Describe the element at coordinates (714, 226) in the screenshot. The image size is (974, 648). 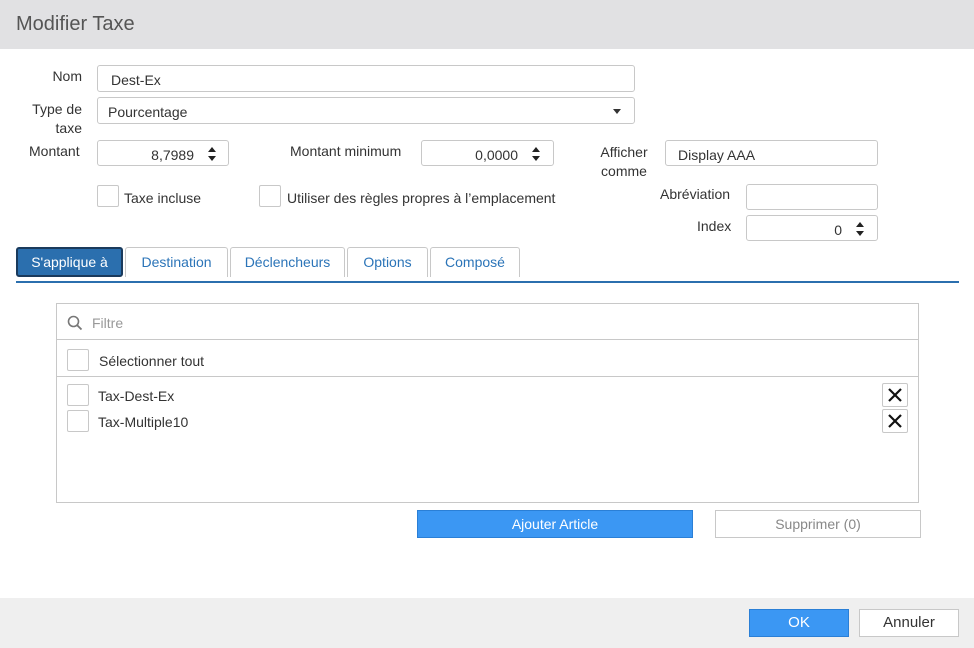
I see `index-label: Index` at that location.